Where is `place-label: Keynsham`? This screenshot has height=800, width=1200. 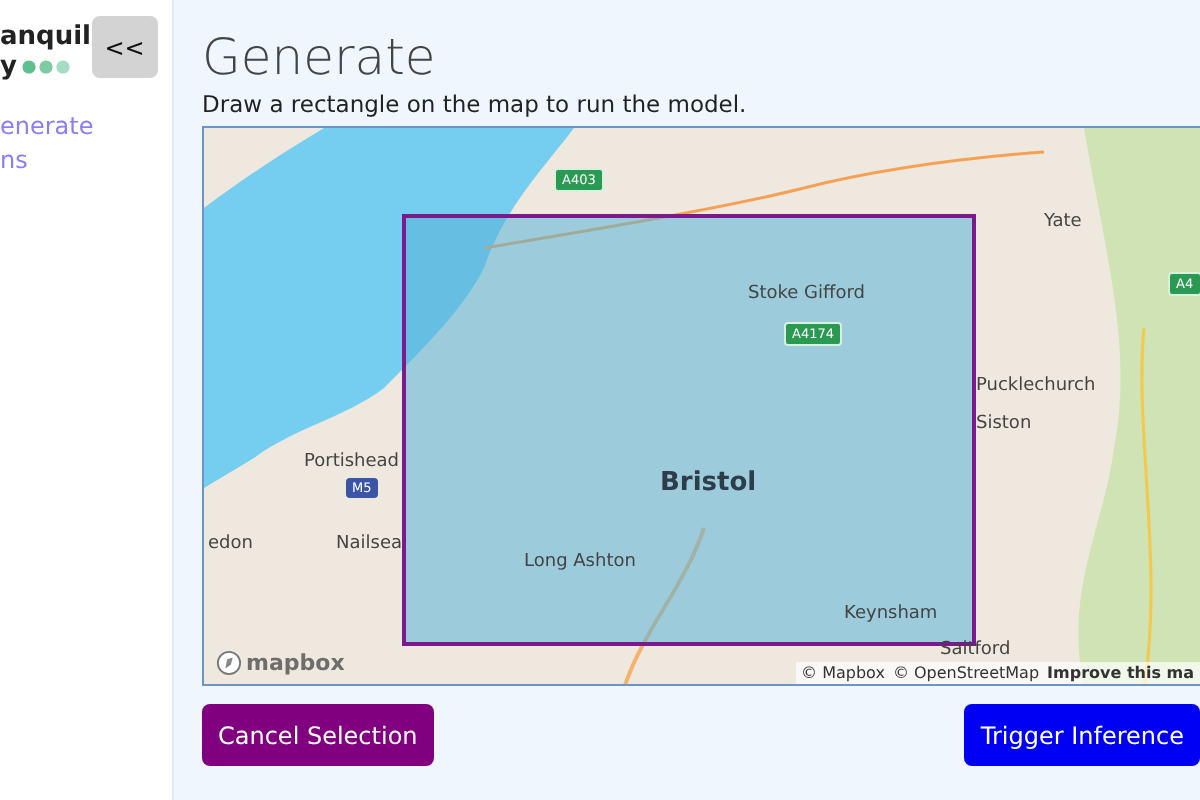
place-label: Keynsham is located at coordinates (891, 614).